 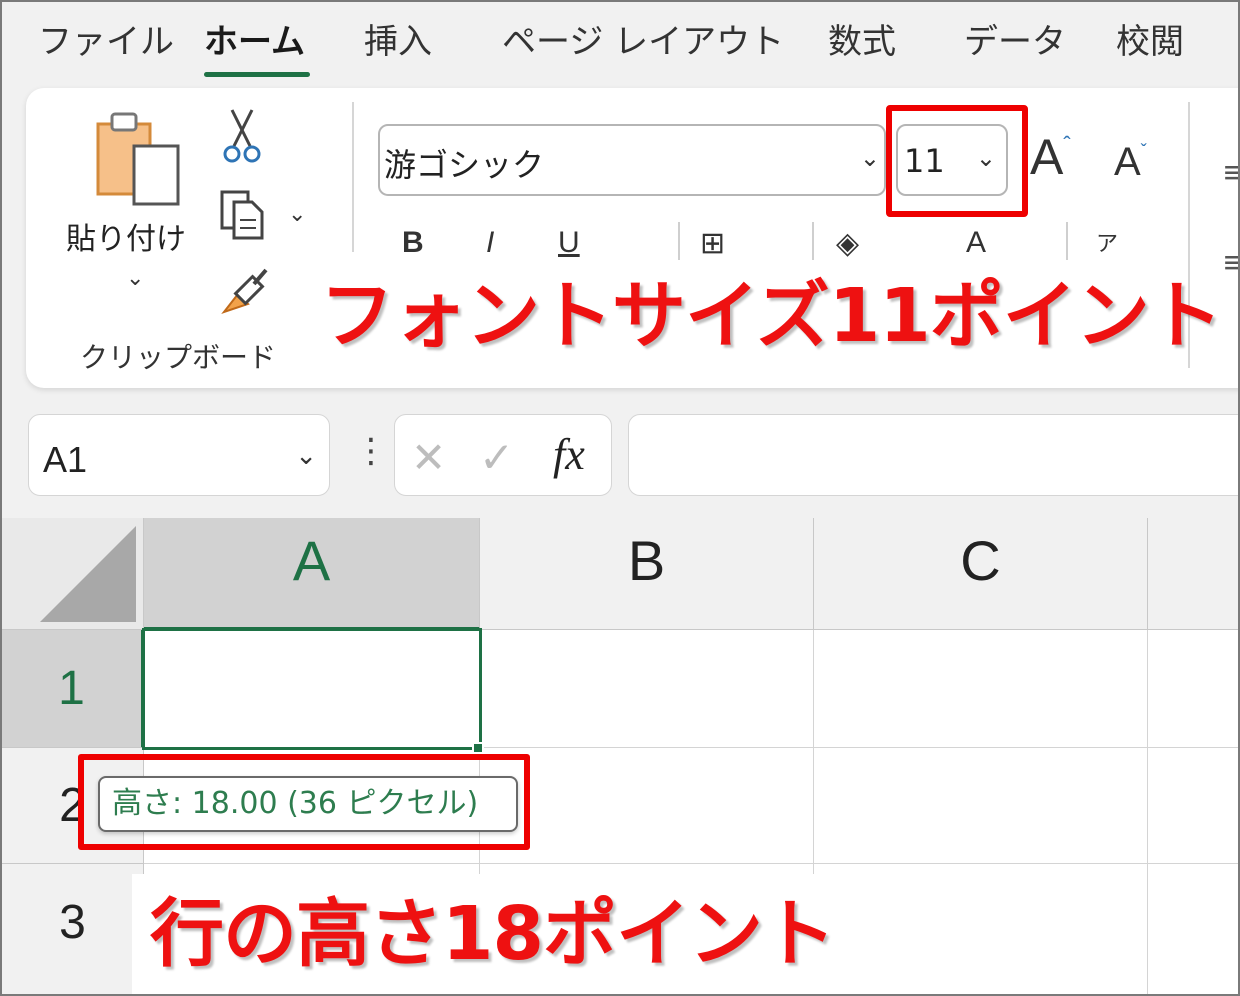 I want to click on cell-b2, so click(x=647, y=806).